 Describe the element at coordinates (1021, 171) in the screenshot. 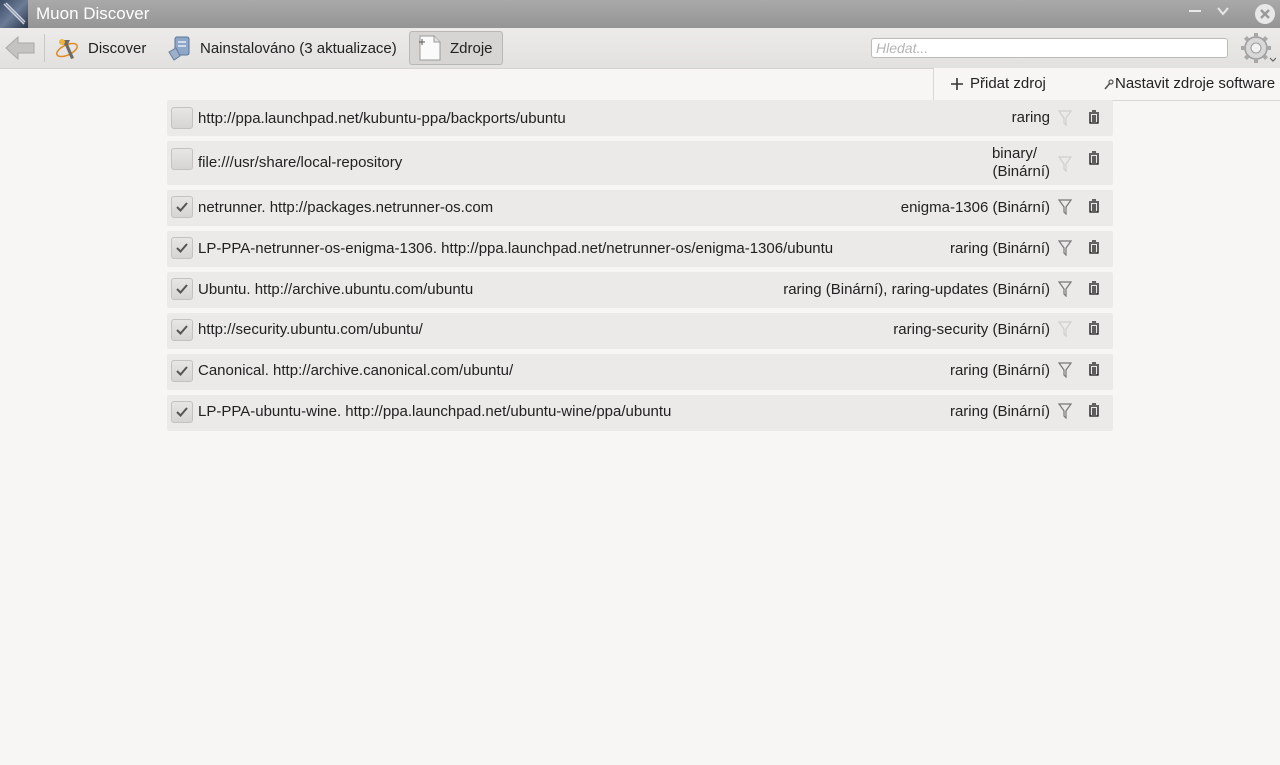

I see `source-suites-line2: (Binární)` at that location.